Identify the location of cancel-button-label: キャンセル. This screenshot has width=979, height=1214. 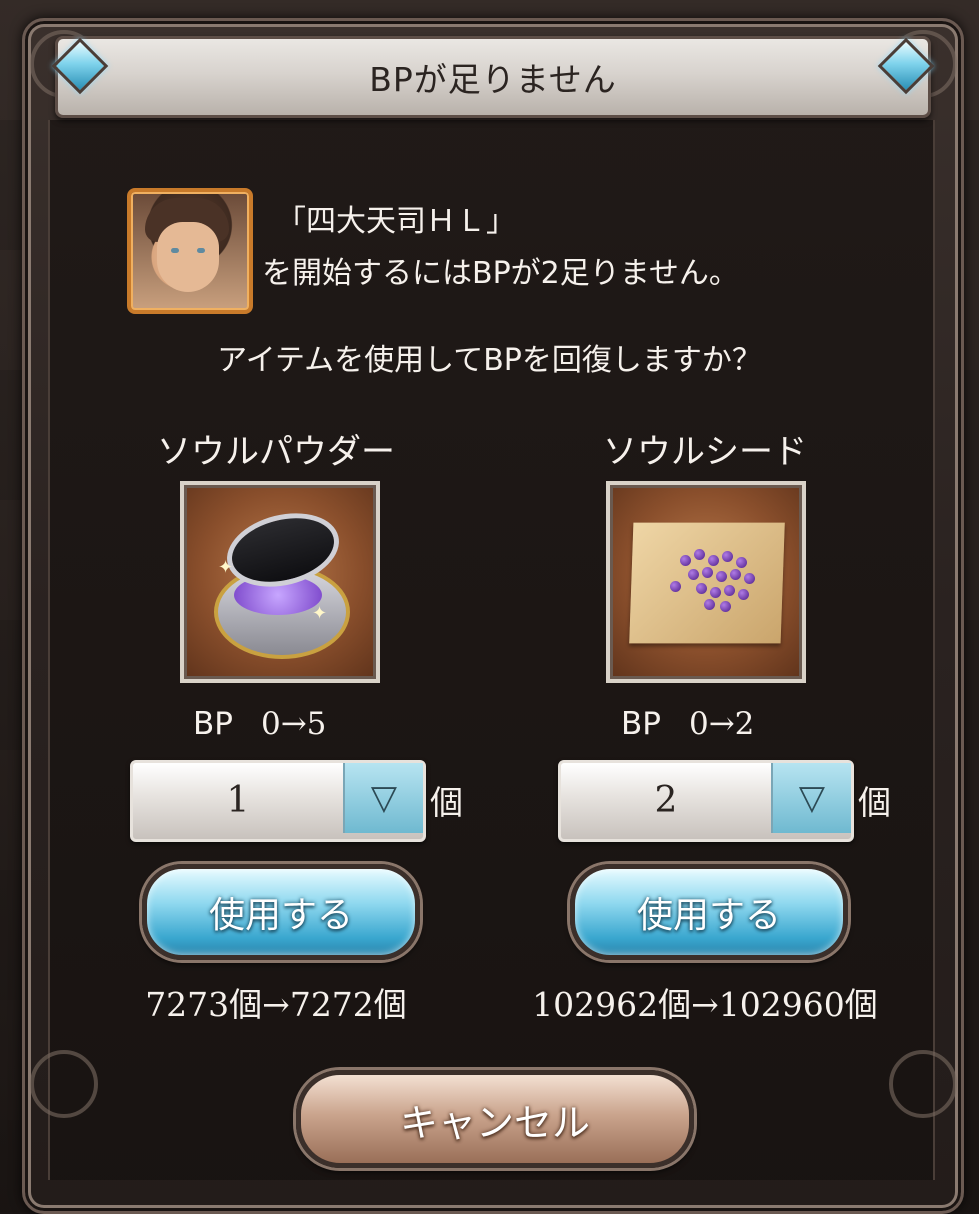
(494, 1122).